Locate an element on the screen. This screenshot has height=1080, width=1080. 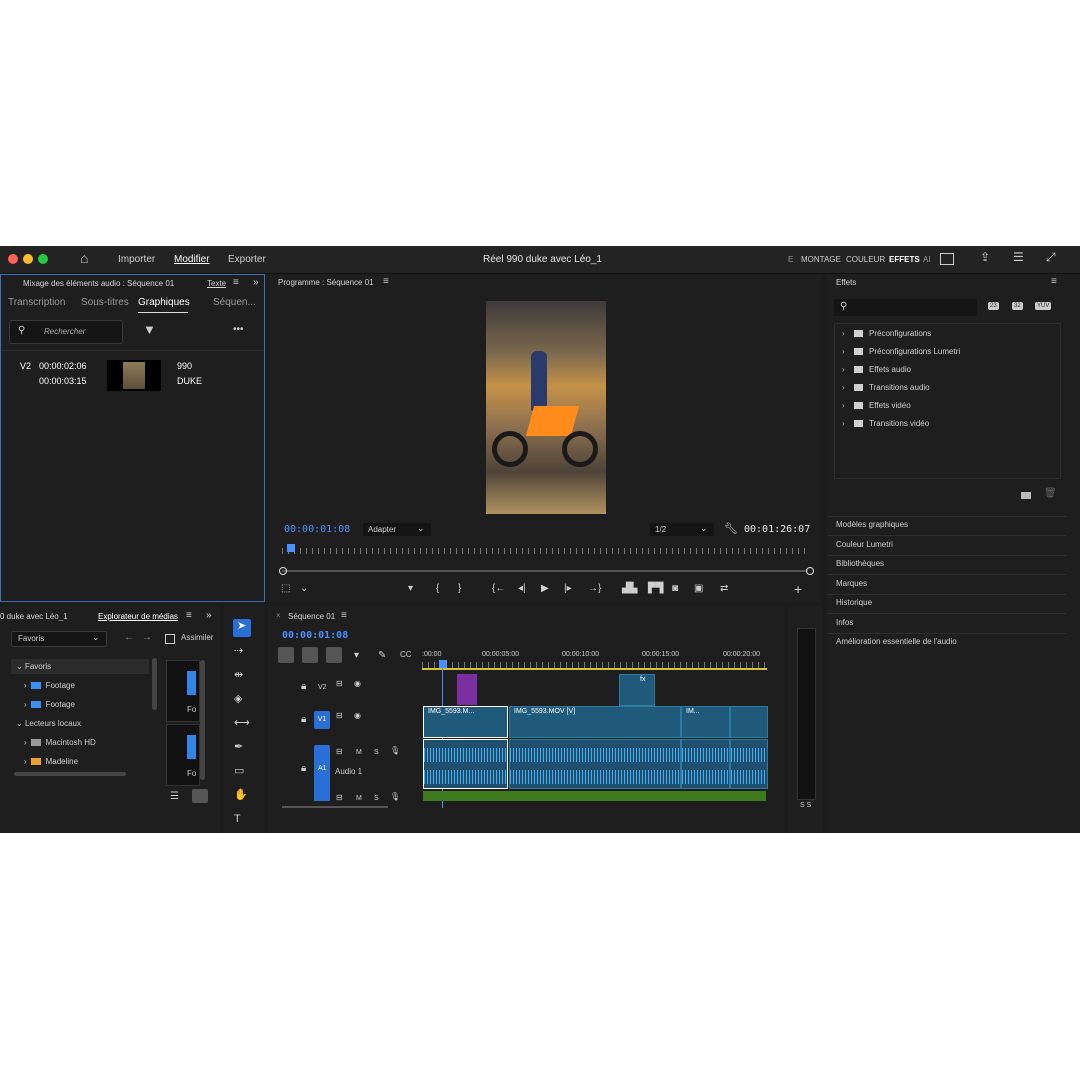
microphone-icon: 🎙︎ is located at coordinates (395, 751).